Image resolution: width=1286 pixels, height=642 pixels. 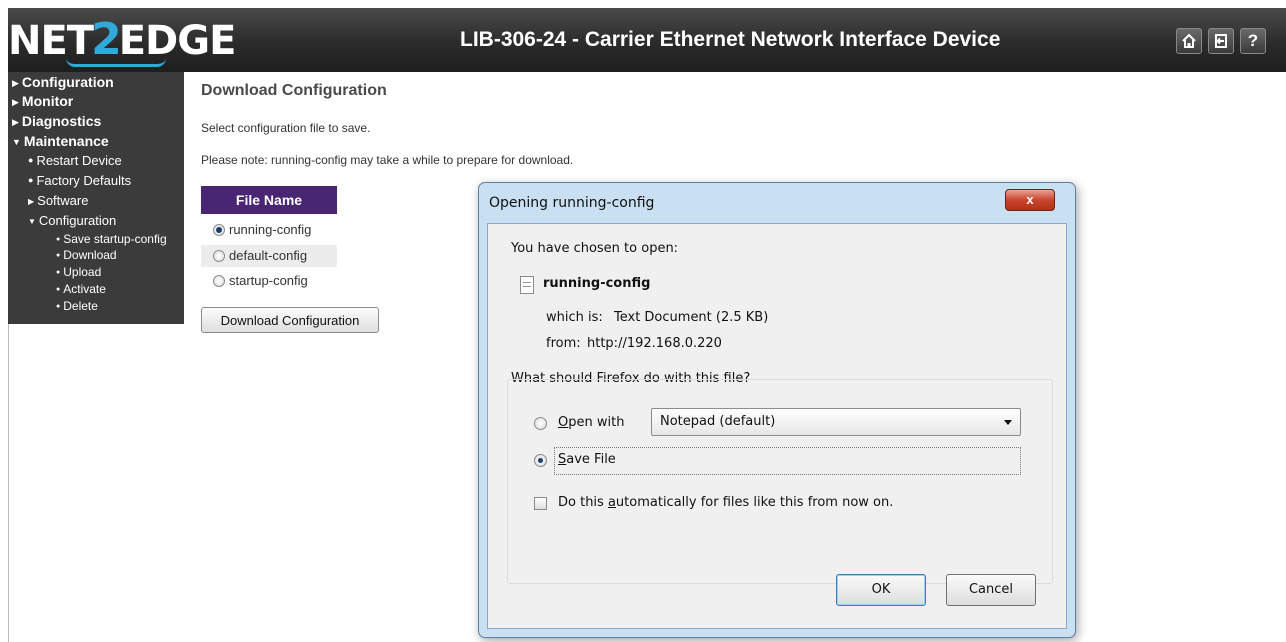 What do you see at coordinates (294, 90) in the screenshot?
I see `page-title: Download Configuration` at bounding box center [294, 90].